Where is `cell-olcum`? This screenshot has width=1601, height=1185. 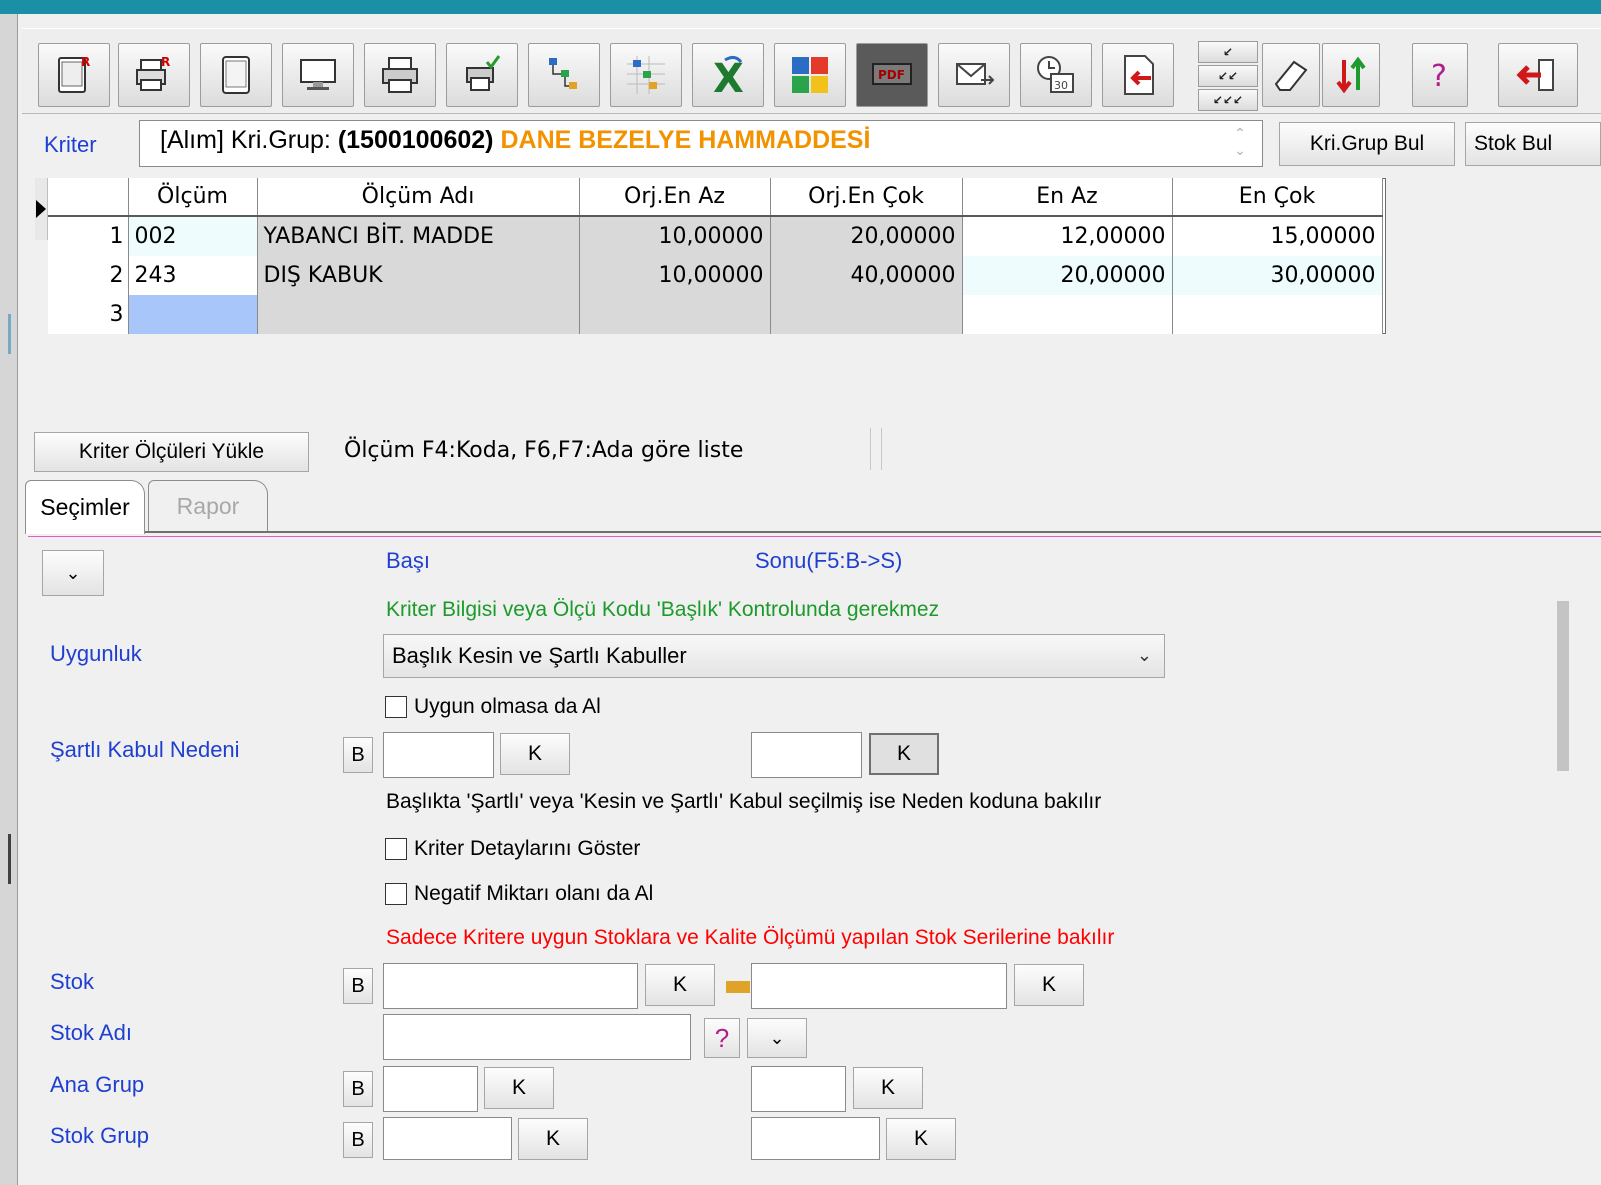
cell-olcum is located at coordinates (193, 314).